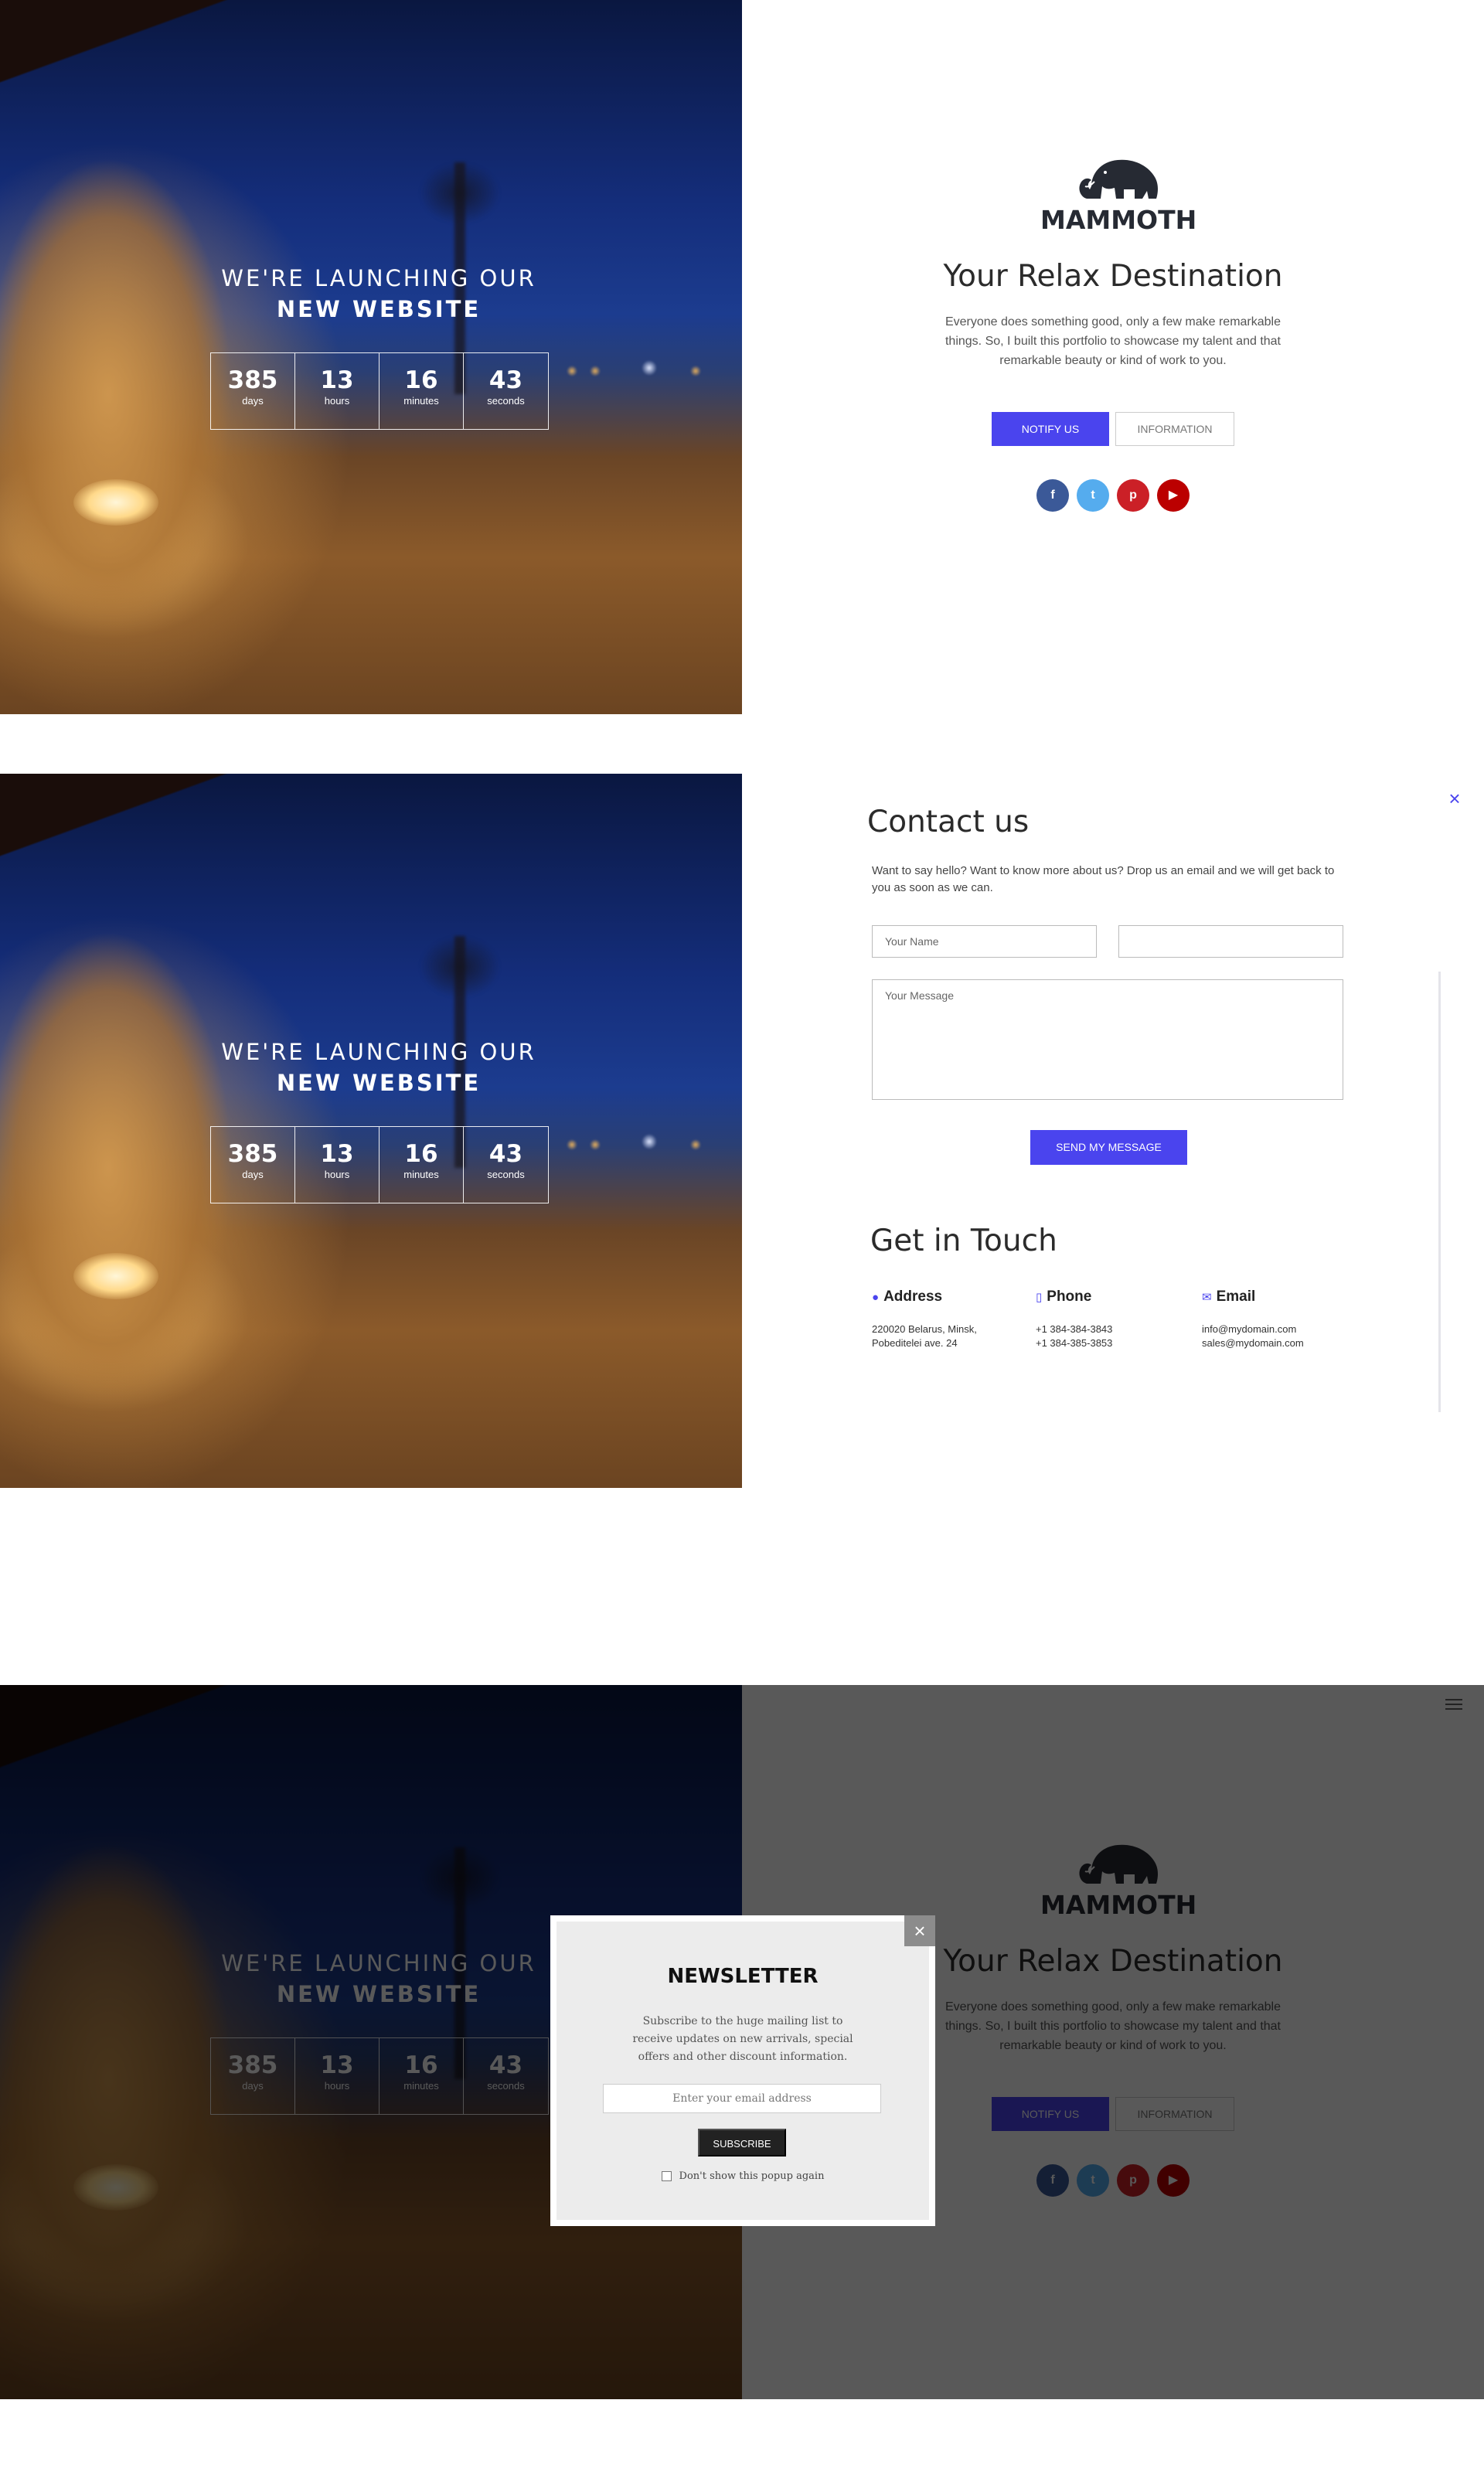  Describe the element at coordinates (1113, 276) in the screenshot. I see `tagline: Your Relax Destination` at that location.